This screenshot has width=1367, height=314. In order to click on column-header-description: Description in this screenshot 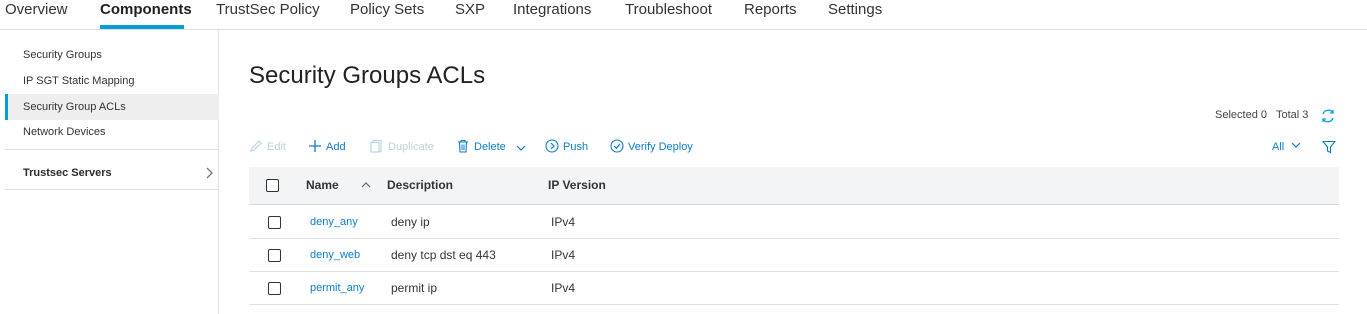, I will do `click(420, 185)`.